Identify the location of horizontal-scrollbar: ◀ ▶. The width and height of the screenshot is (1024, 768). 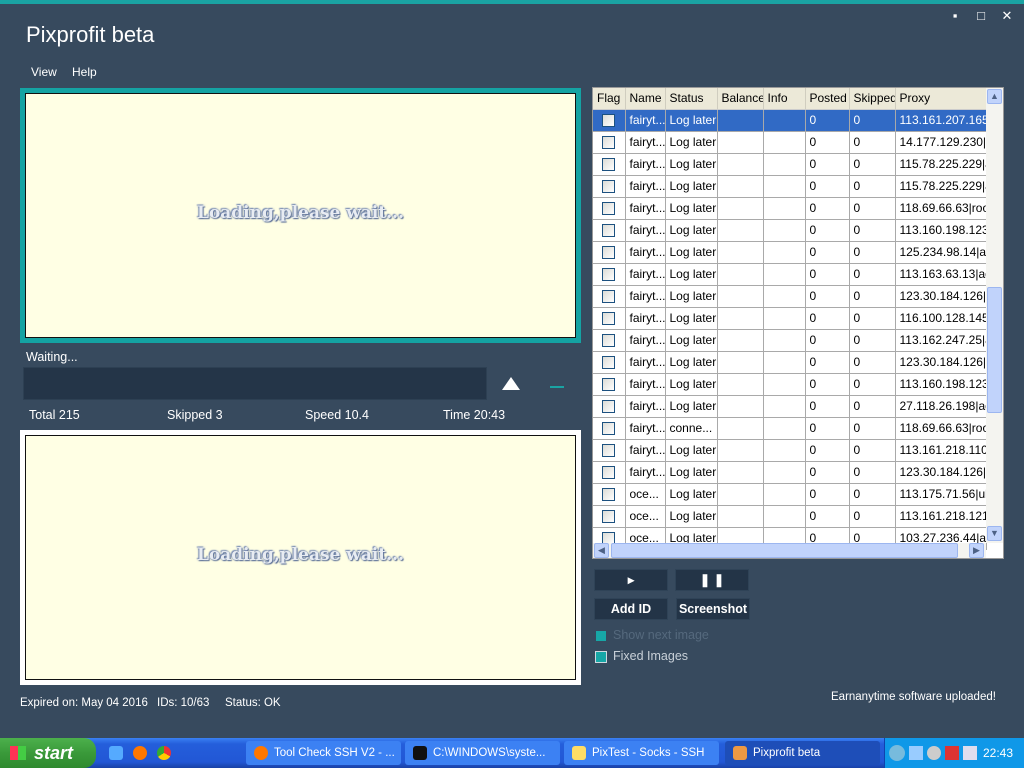
(789, 550).